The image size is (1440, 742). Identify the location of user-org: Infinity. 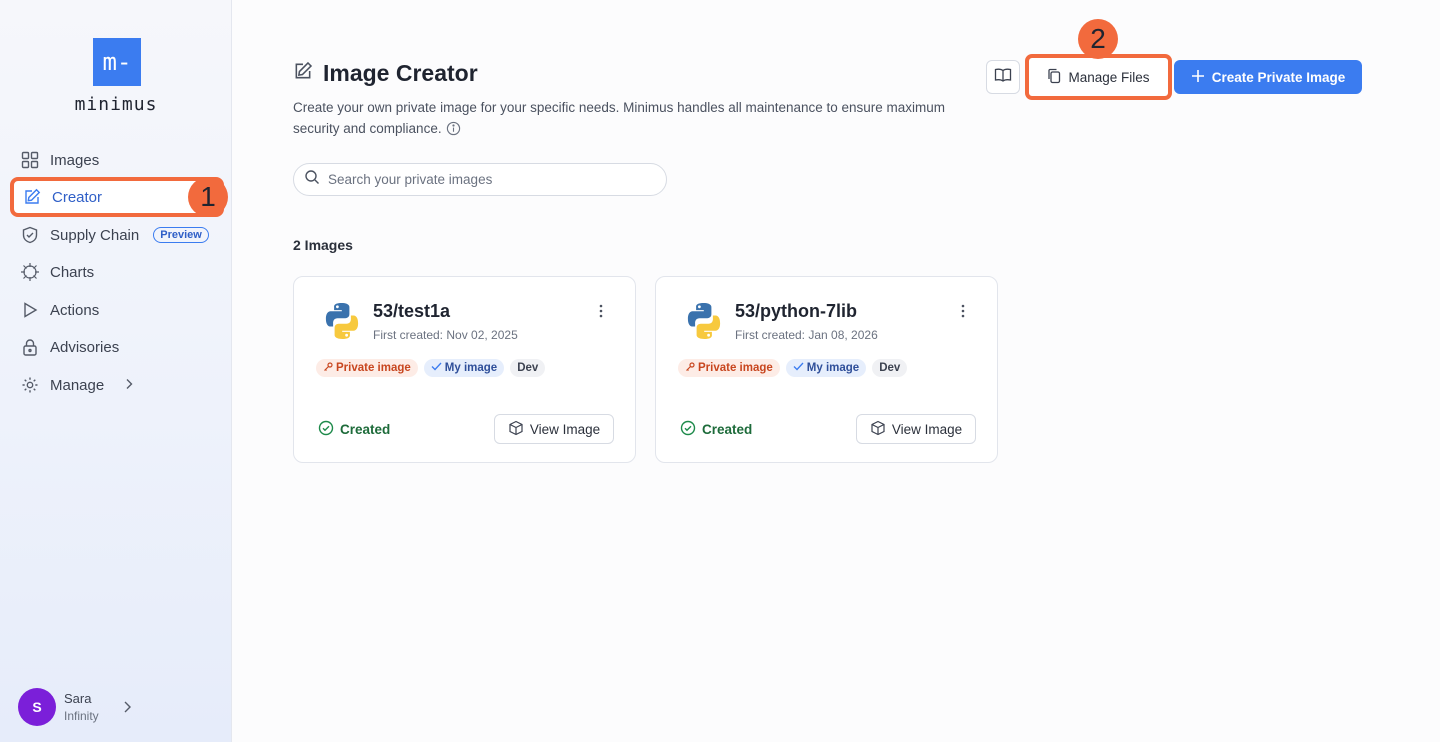
(81, 716).